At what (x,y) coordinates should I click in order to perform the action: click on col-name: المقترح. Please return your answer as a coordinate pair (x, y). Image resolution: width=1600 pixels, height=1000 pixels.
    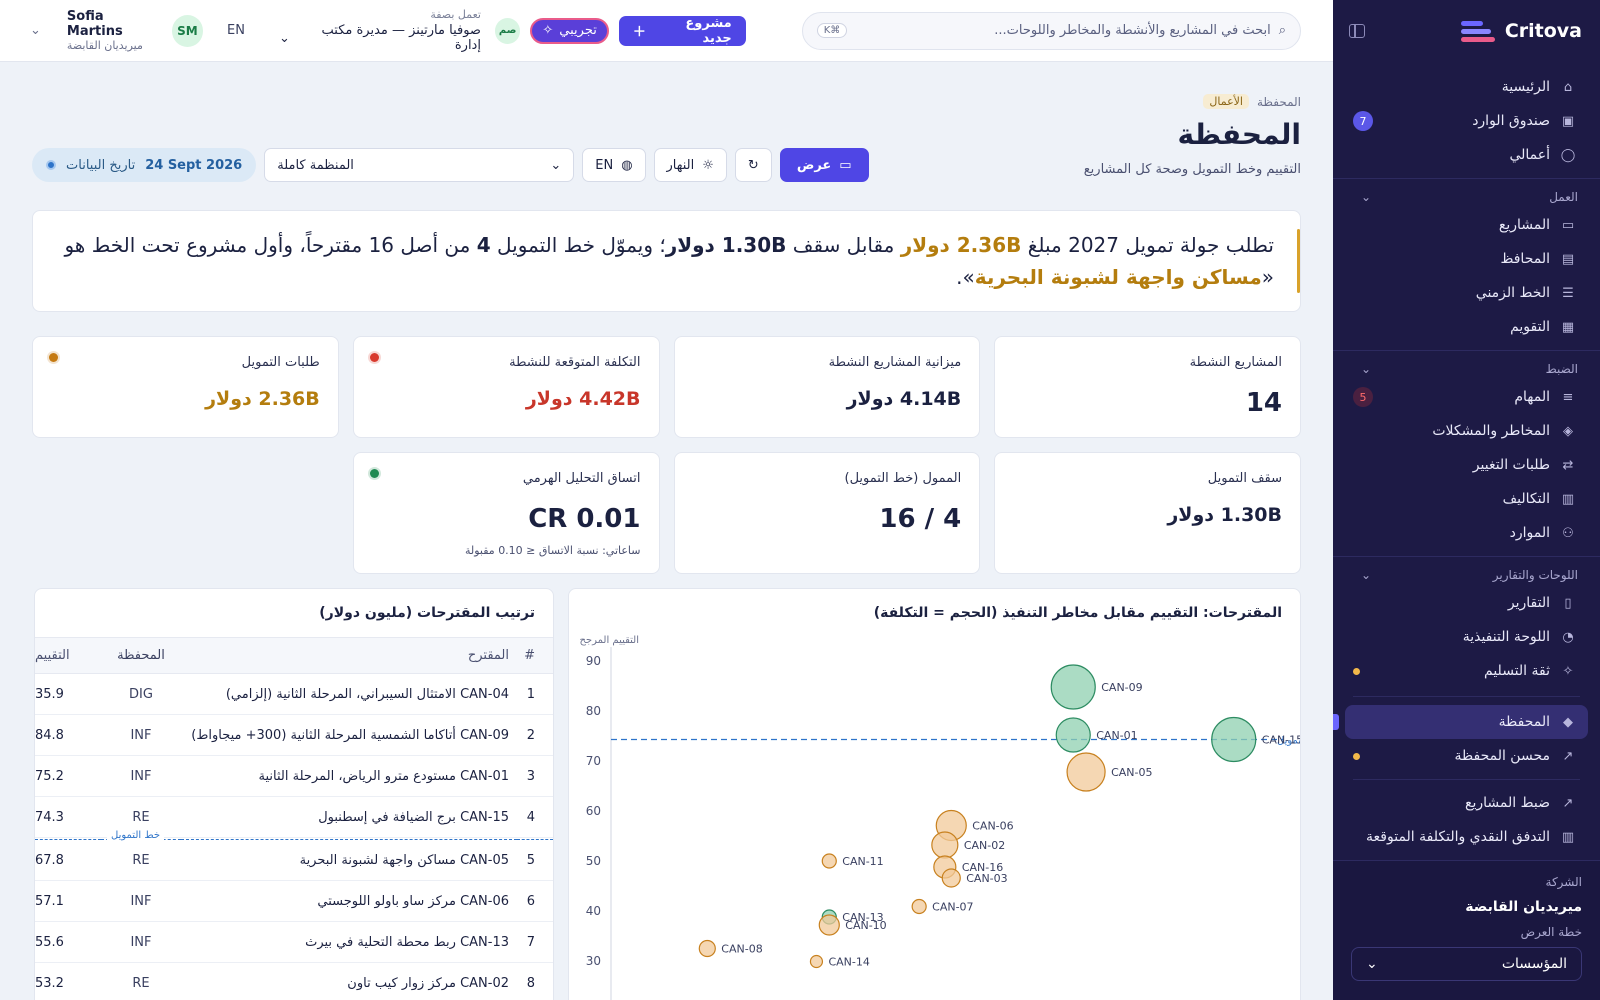
    Looking at the image, I should click on (349, 655).